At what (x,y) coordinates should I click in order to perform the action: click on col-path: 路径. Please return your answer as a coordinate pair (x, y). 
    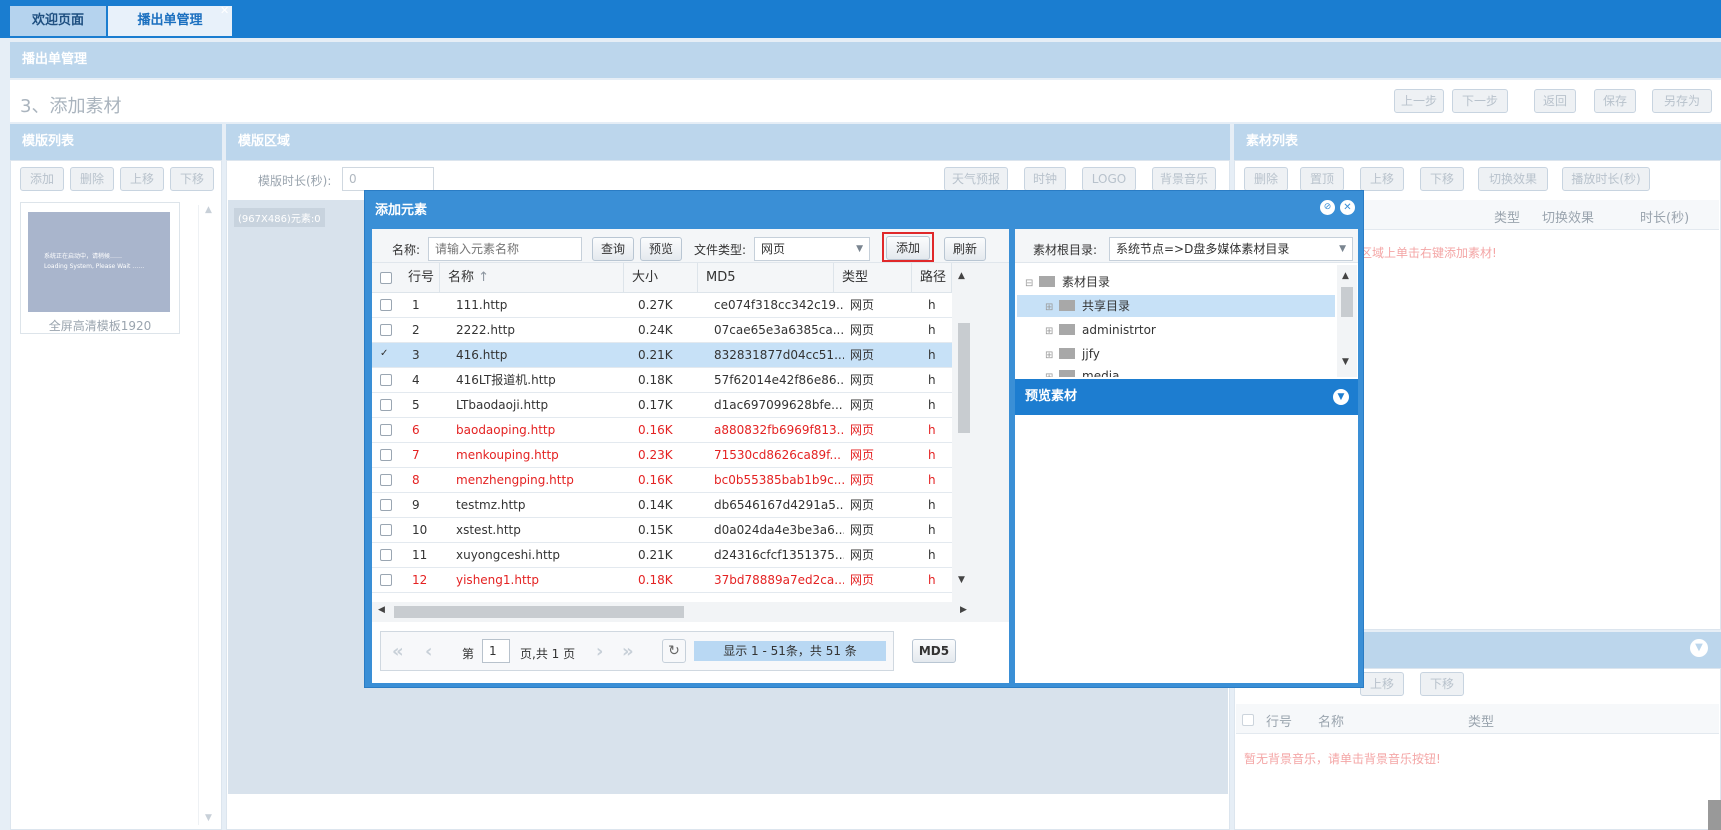
    Looking at the image, I should click on (932, 277).